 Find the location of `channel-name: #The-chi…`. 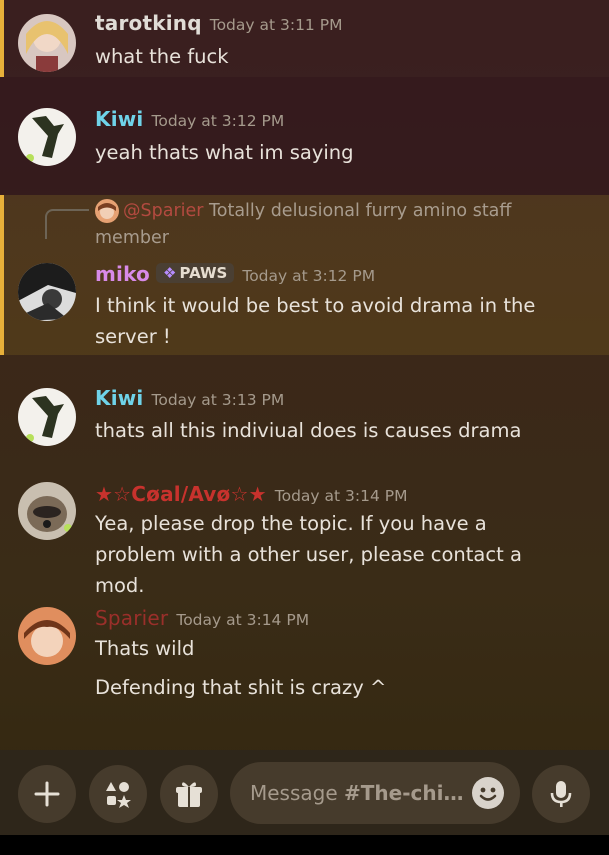

channel-name: #The-chi… is located at coordinates (404, 793).